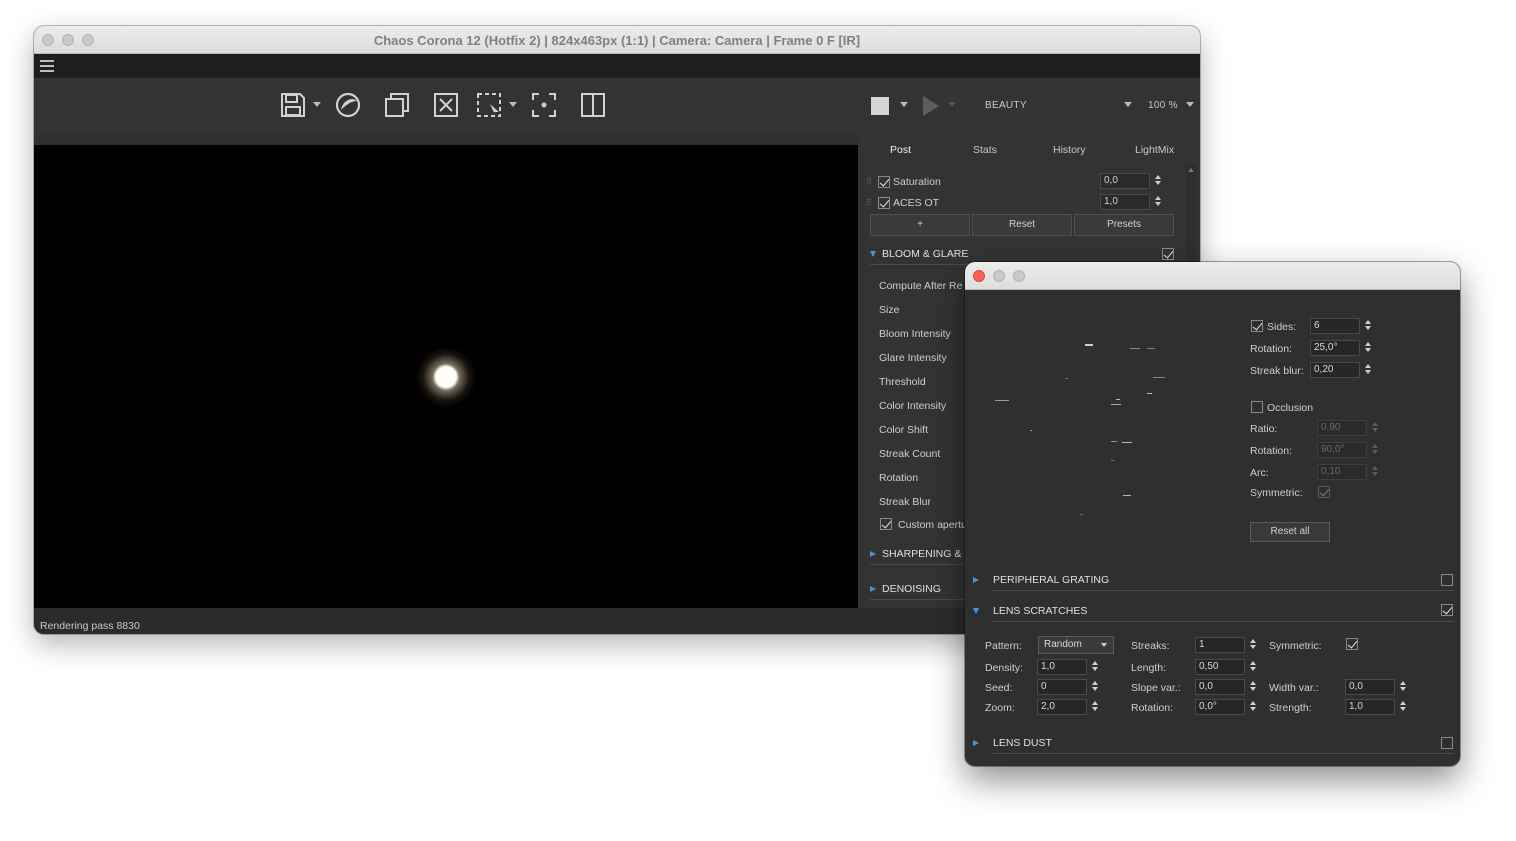  I want to click on lens-dust-header: LENS DUST, so click(1012, 743).